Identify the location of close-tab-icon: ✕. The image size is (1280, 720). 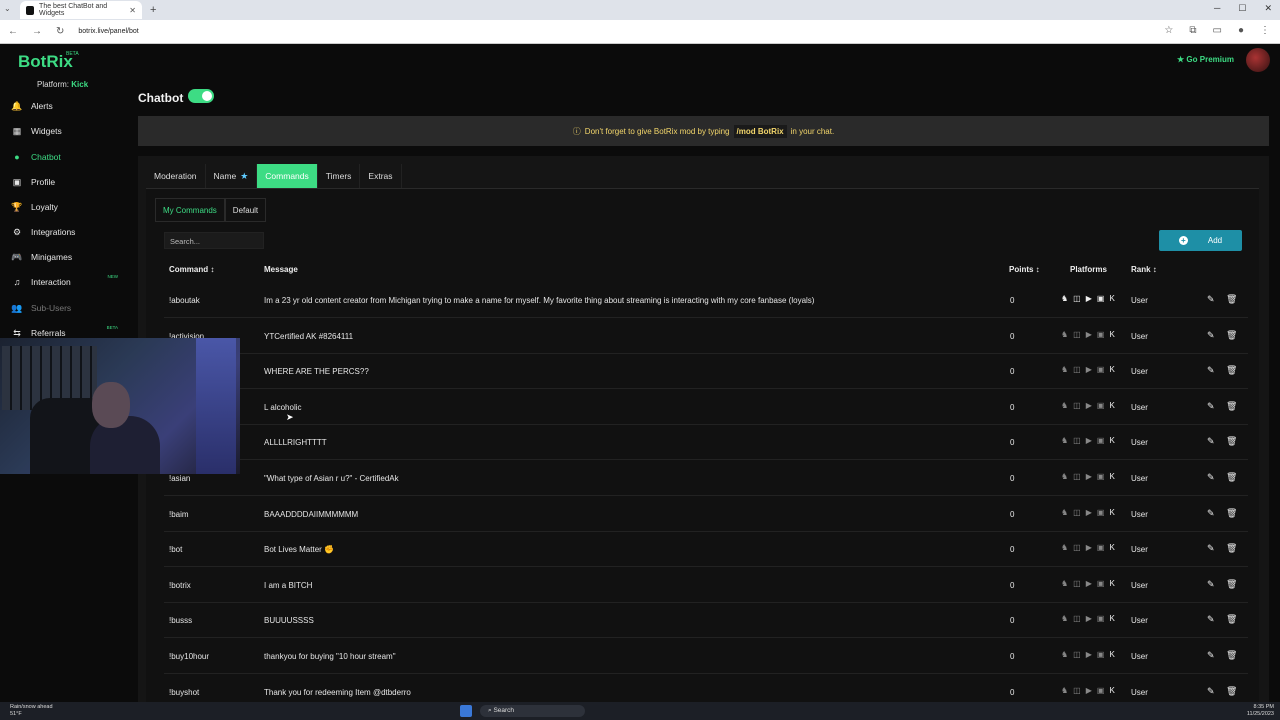
(132, 10).